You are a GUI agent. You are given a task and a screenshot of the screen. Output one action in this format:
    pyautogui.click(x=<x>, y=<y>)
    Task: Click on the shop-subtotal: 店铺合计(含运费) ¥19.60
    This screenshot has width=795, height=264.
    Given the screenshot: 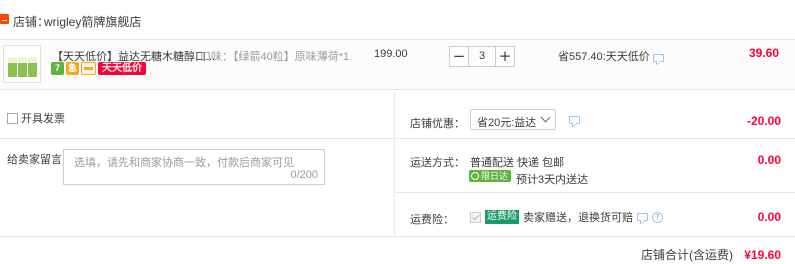 What is the action you would take?
    pyautogui.click(x=711, y=254)
    